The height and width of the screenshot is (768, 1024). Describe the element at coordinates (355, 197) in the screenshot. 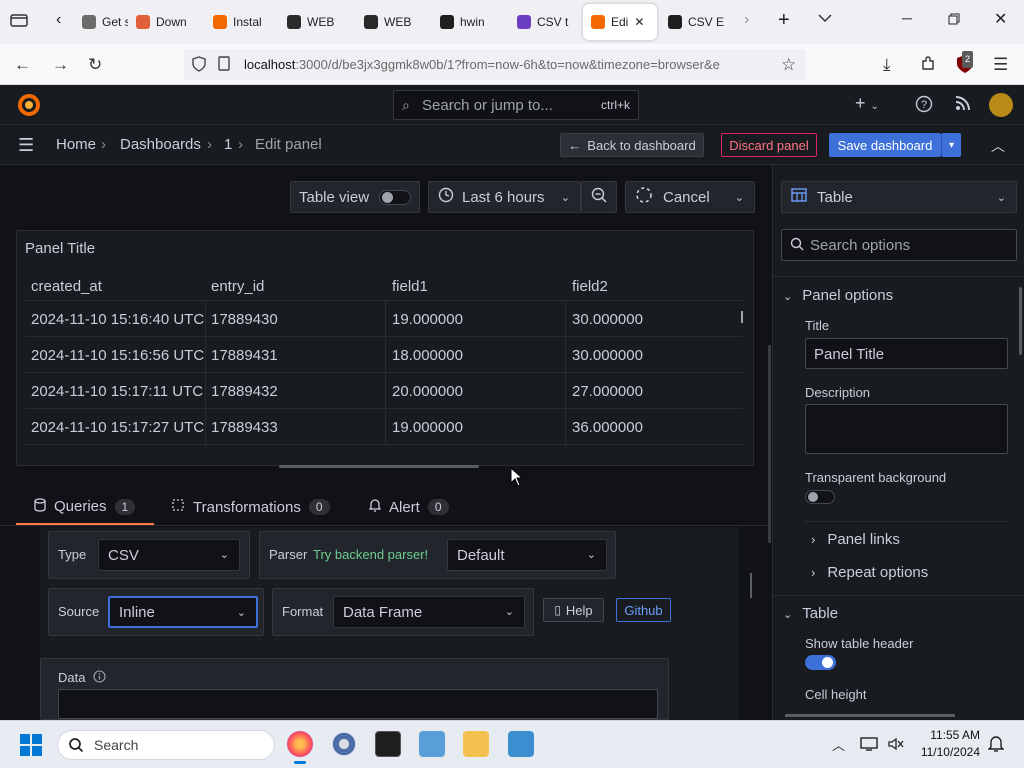

I see `table-view-toggle: Table view` at that location.